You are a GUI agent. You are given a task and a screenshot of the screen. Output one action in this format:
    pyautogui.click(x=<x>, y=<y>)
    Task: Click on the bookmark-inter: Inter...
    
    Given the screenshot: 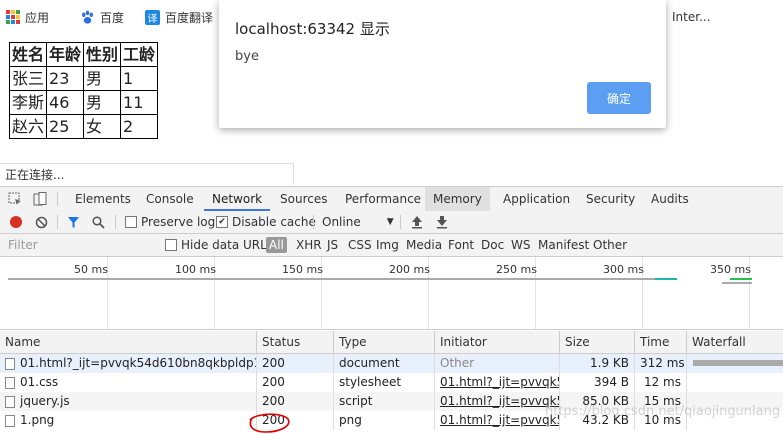 What is the action you would take?
    pyautogui.click(x=691, y=17)
    